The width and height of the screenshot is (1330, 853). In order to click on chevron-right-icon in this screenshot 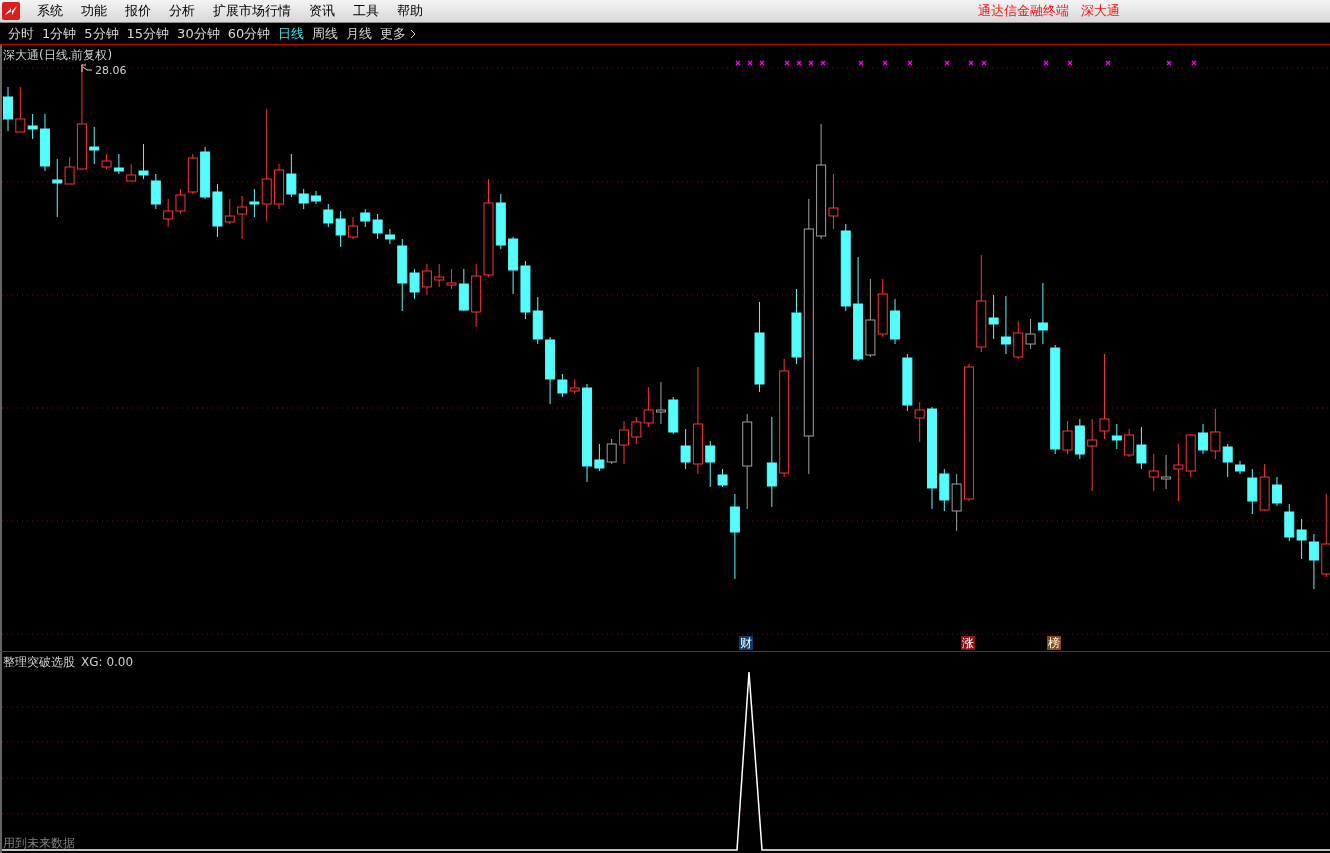, I will do `click(413, 33)`.